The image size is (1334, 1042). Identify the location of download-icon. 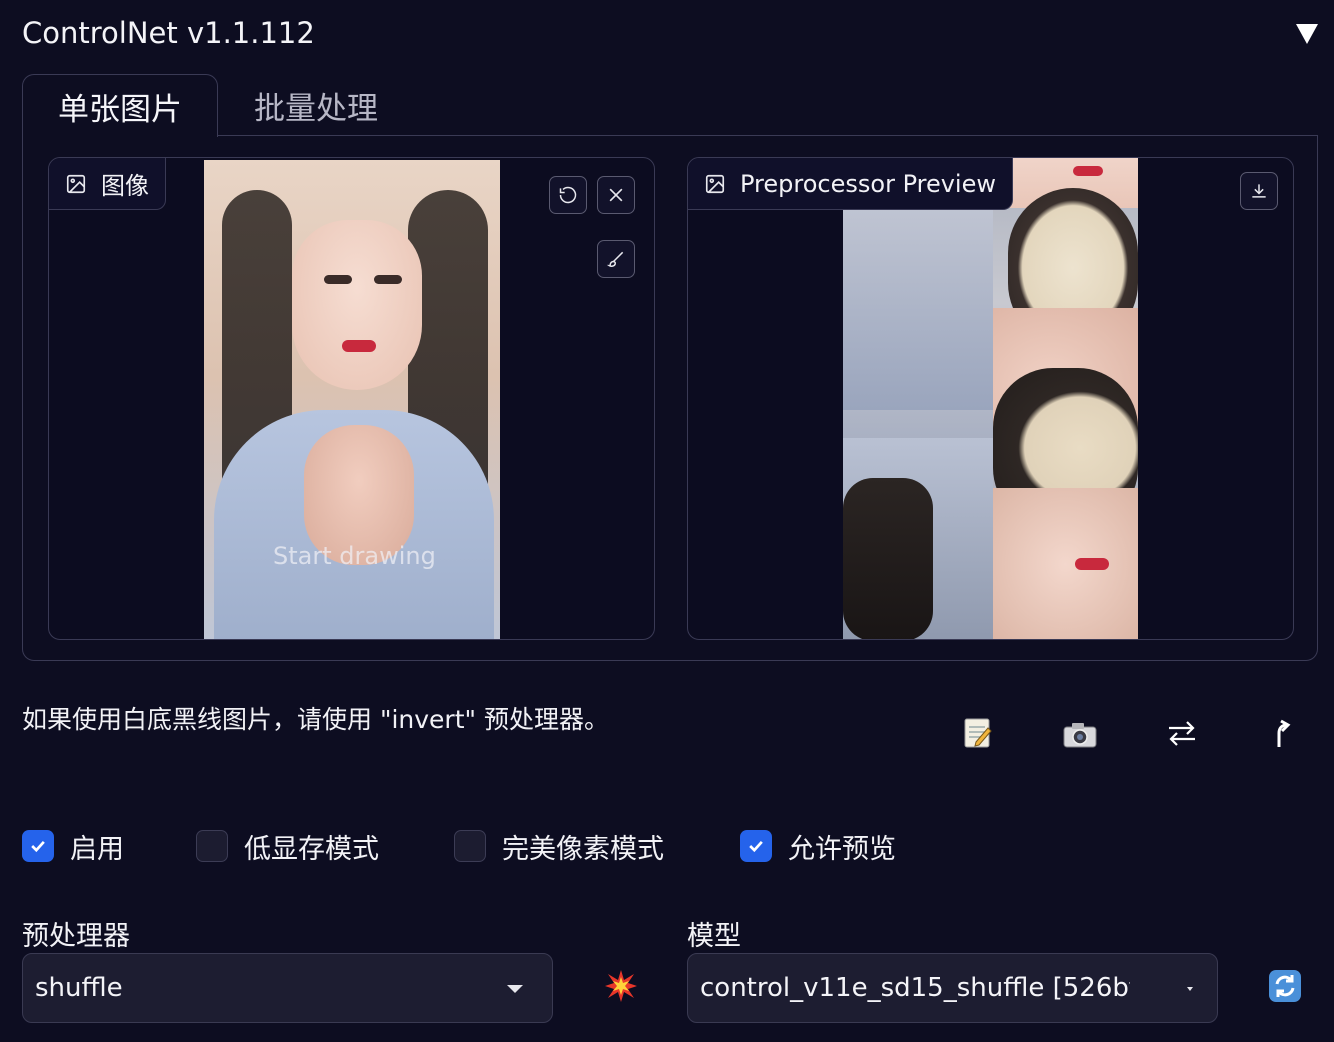
(1259, 191).